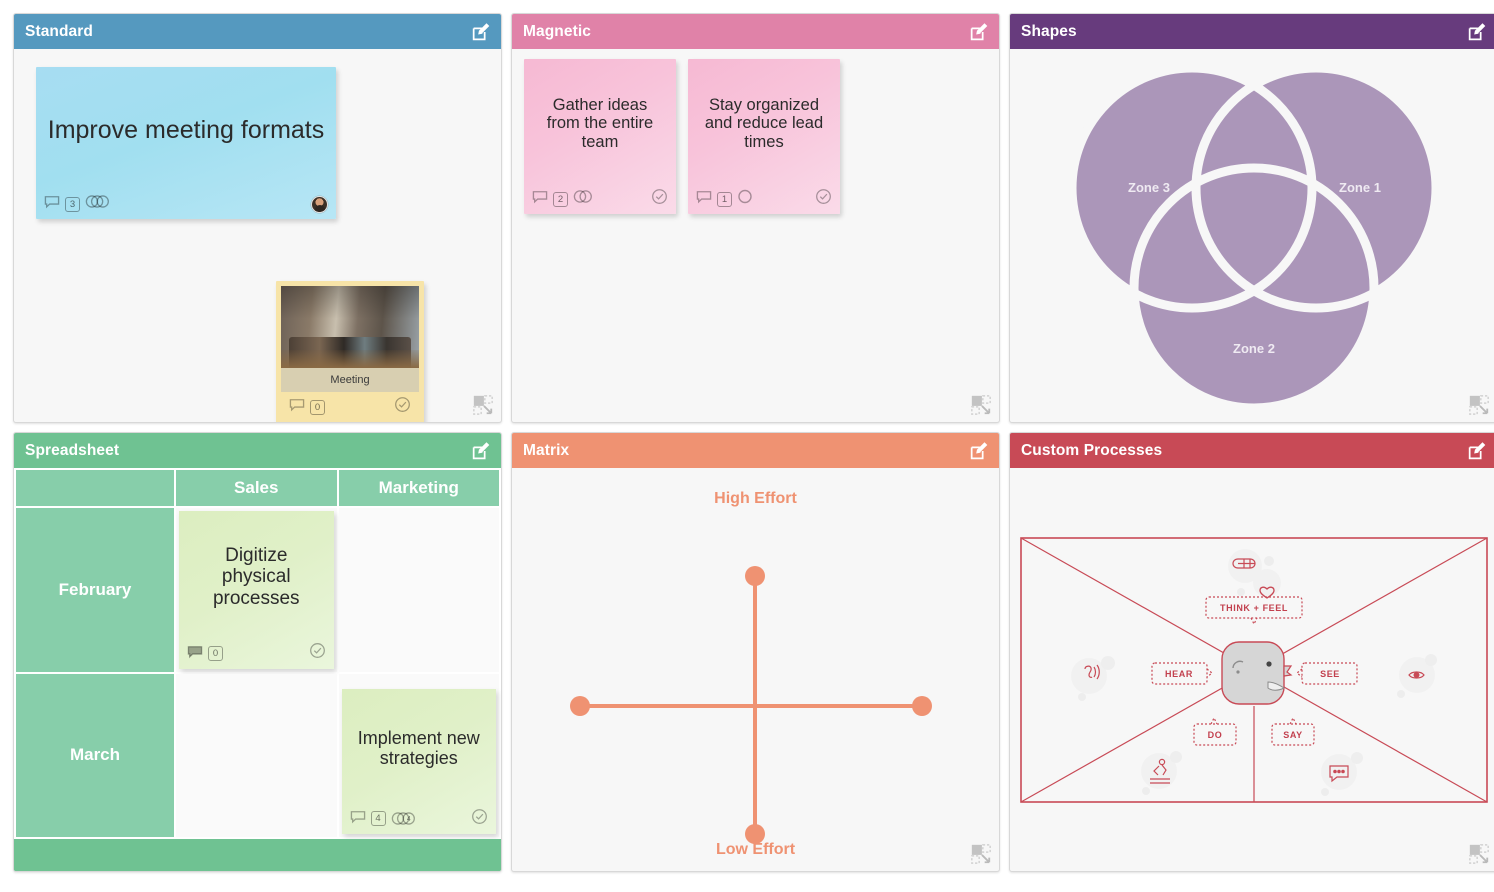  I want to click on card-text: Stay organized and reduce lead times, so click(764, 123).